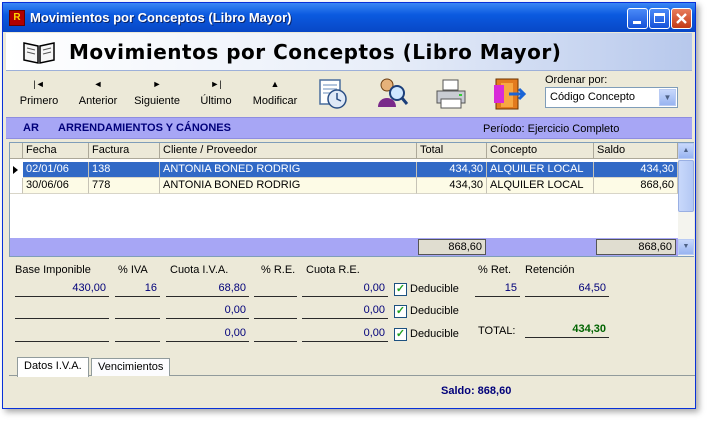 The width and height of the screenshot is (711, 422). What do you see at coordinates (667, 97) in the screenshot?
I see `chevron-down-icon: ▼` at bounding box center [667, 97].